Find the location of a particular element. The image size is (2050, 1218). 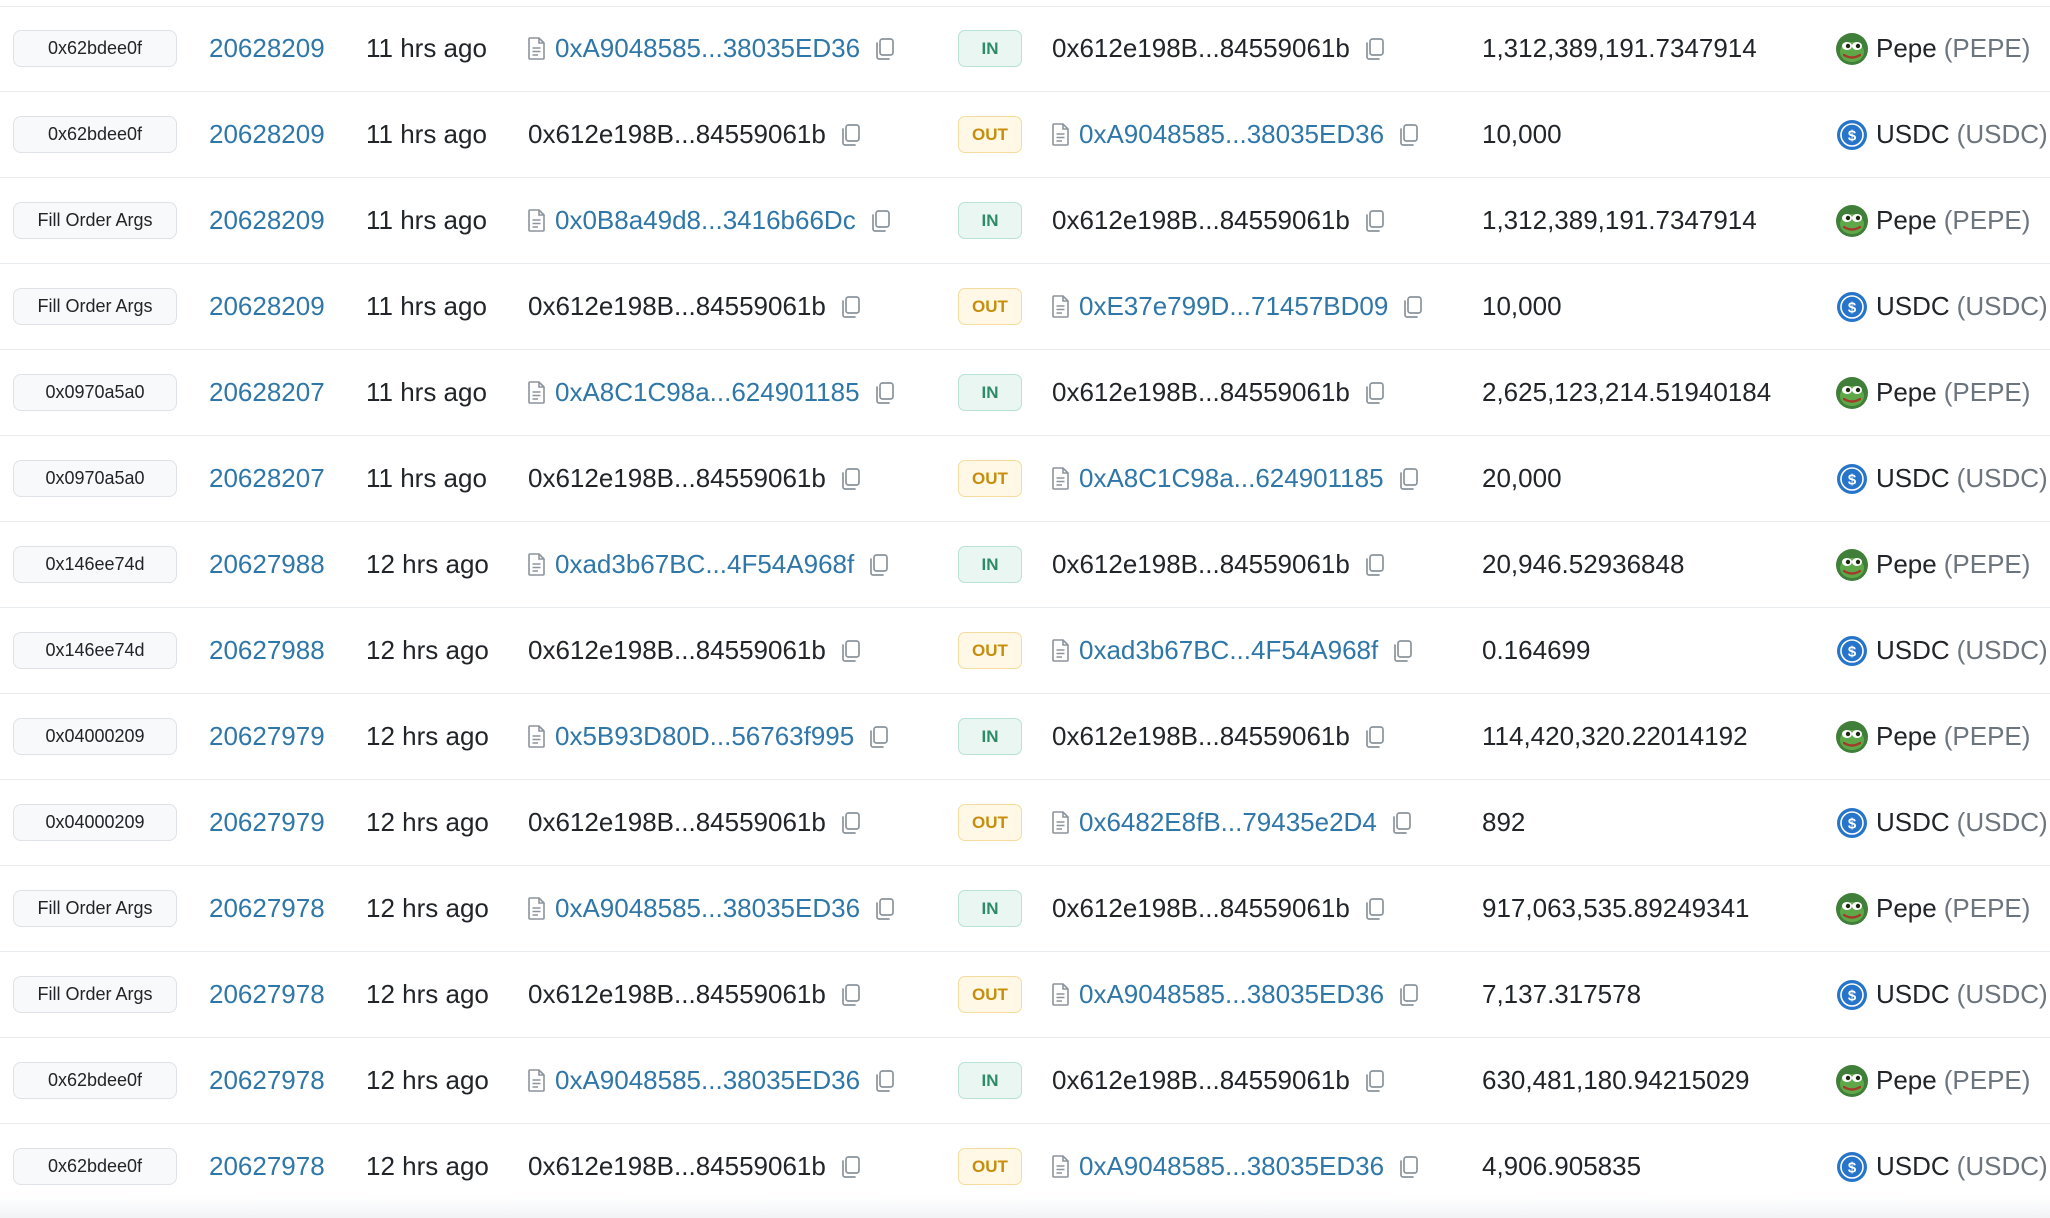

to-address: 0xad3b67BC...4F54A968f is located at coordinates (1228, 650).